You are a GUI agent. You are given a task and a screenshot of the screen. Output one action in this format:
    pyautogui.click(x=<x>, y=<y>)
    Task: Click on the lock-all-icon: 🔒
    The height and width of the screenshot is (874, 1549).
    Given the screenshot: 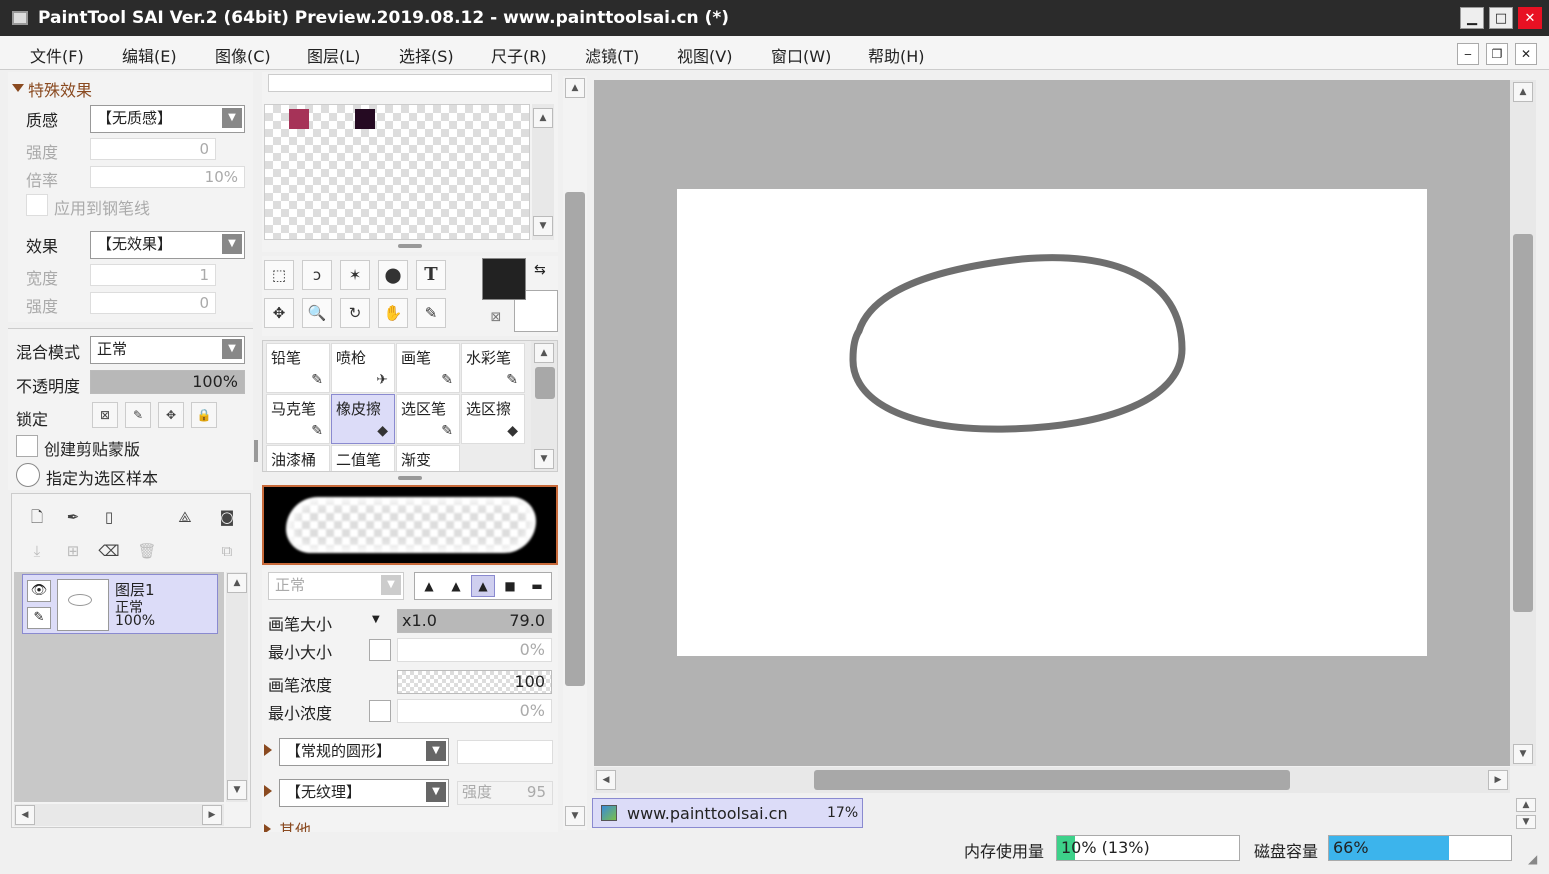 What is the action you would take?
    pyautogui.click(x=204, y=415)
    